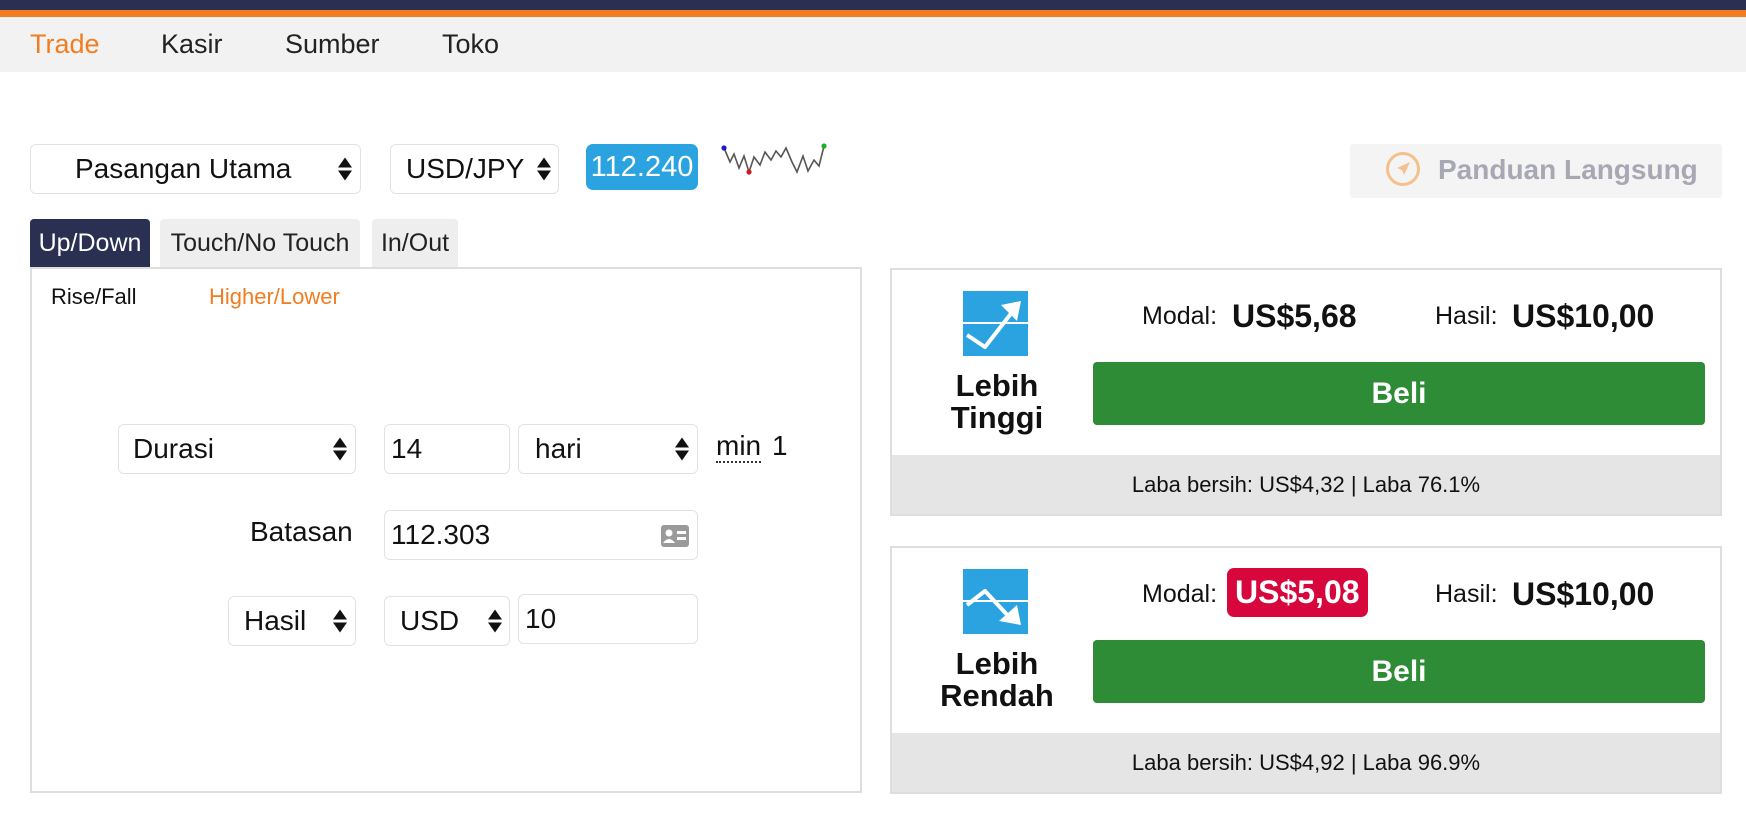  I want to click on duration-unit-value: hari, so click(558, 448).